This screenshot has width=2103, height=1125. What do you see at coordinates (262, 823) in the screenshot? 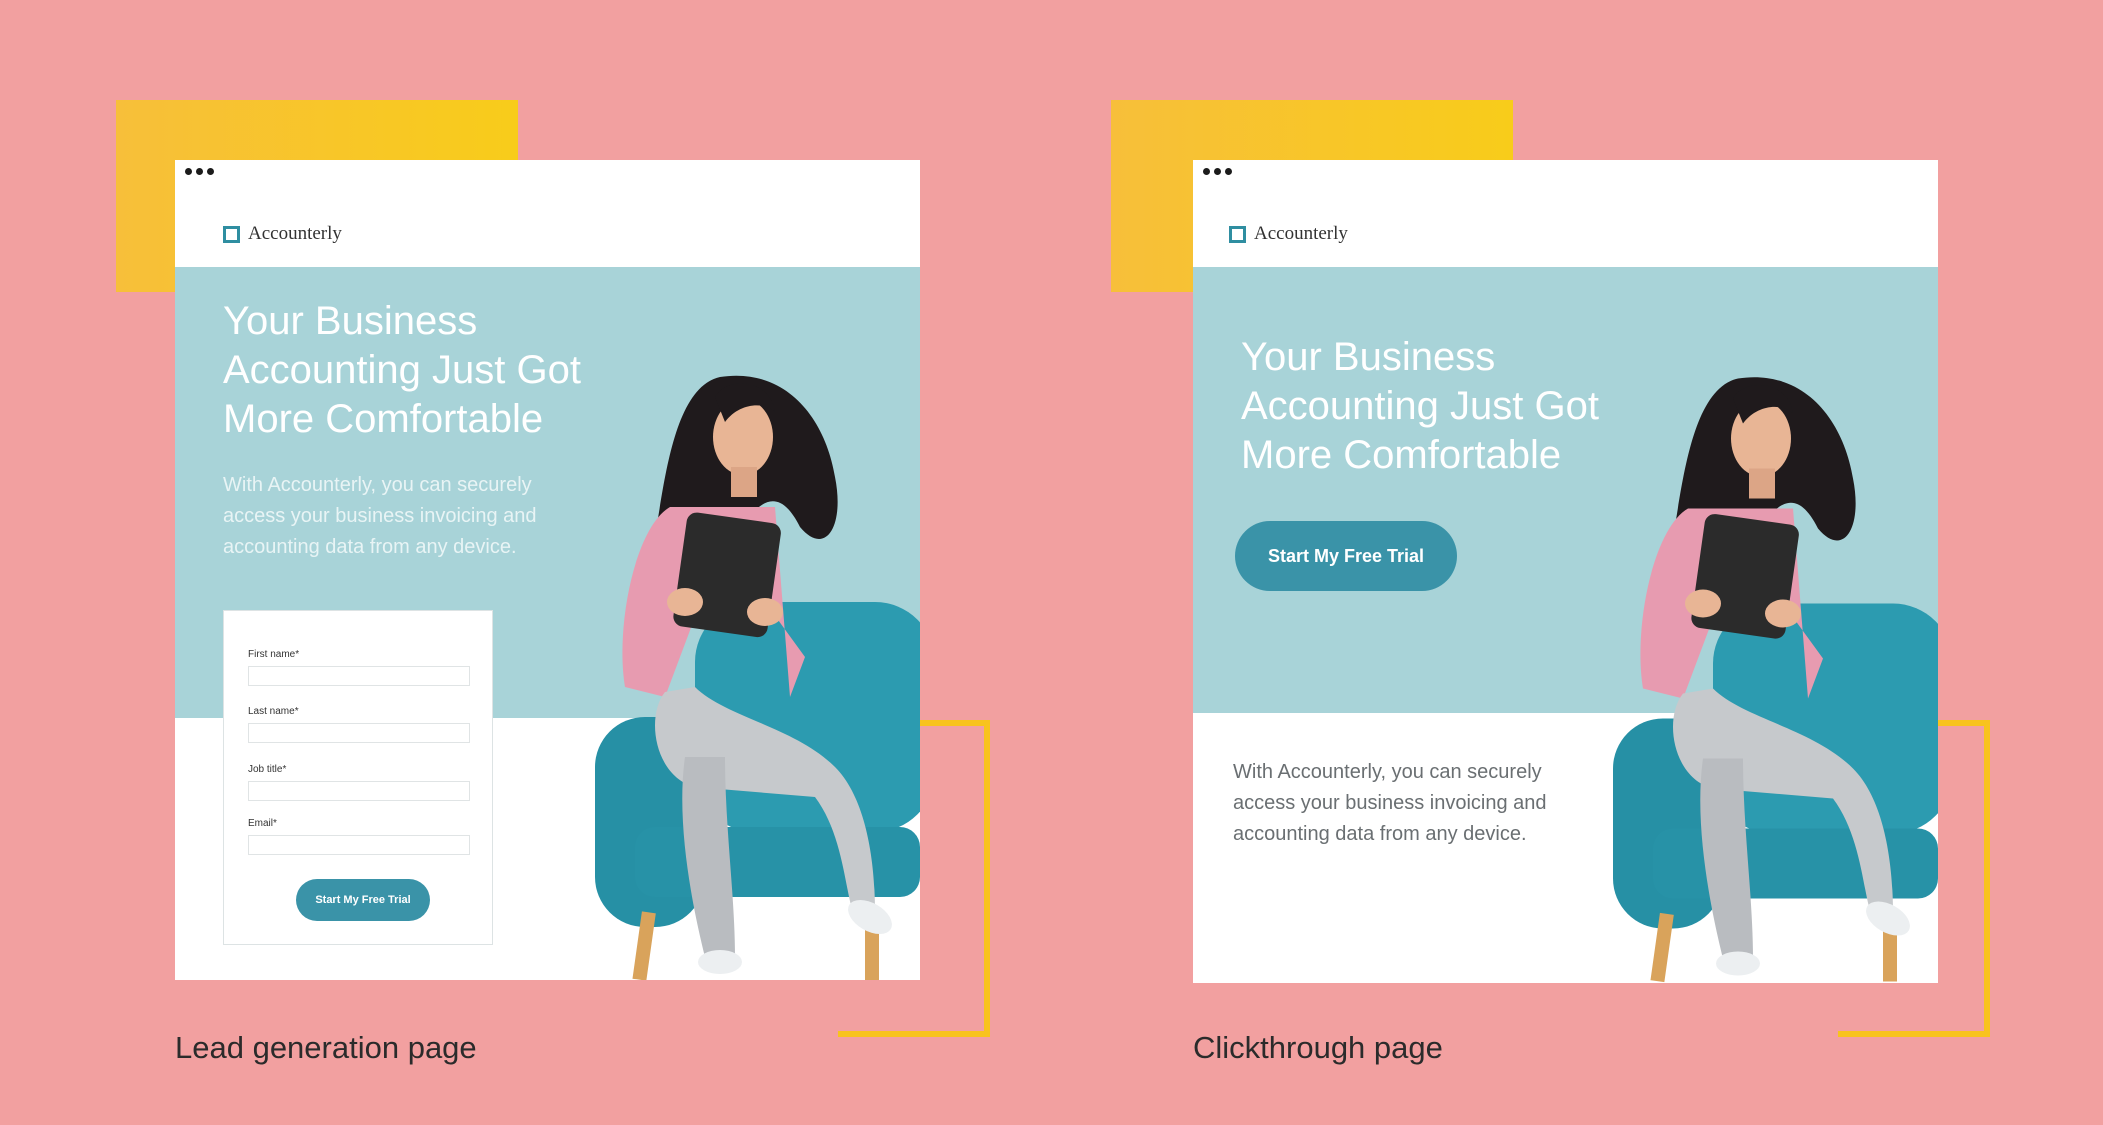
I see `email-label: Email*` at bounding box center [262, 823].